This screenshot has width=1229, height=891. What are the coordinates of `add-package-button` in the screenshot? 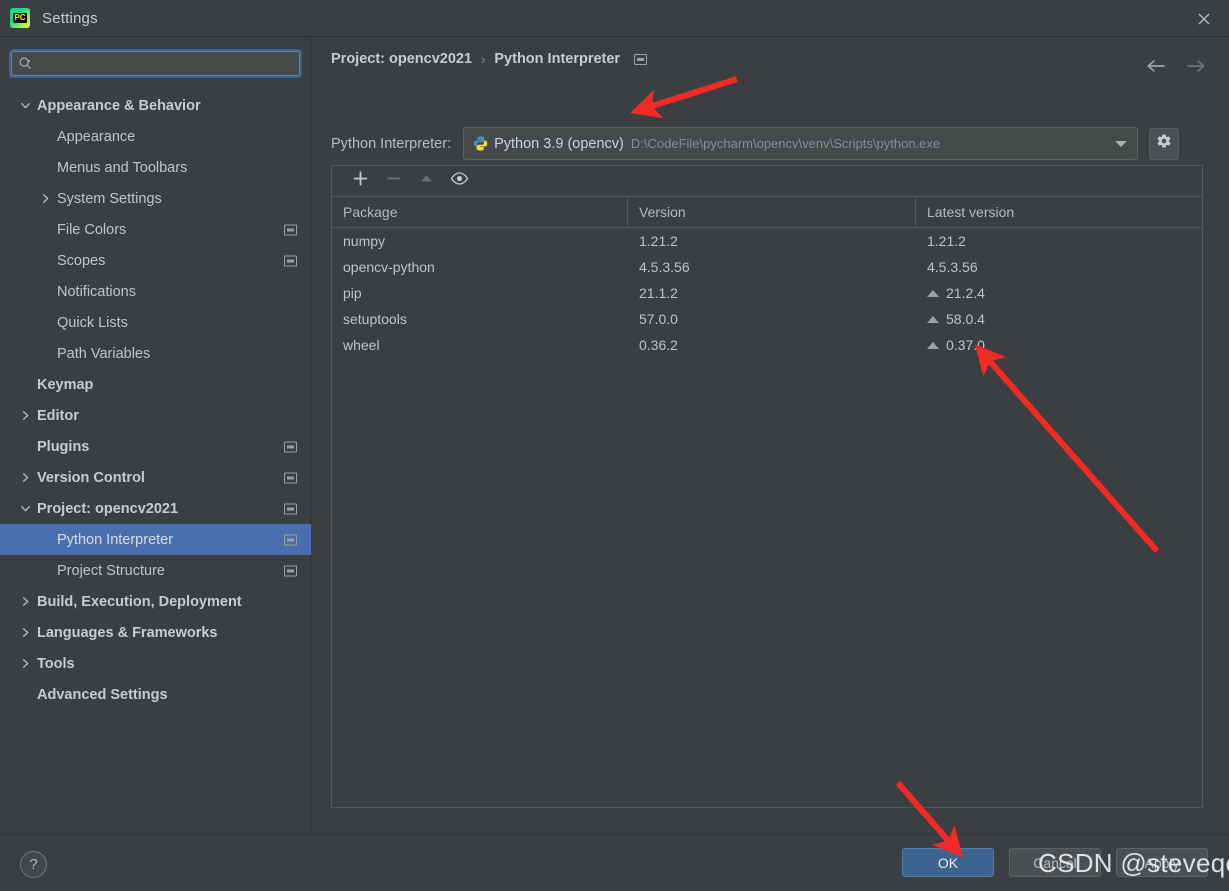 It's located at (360, 181).